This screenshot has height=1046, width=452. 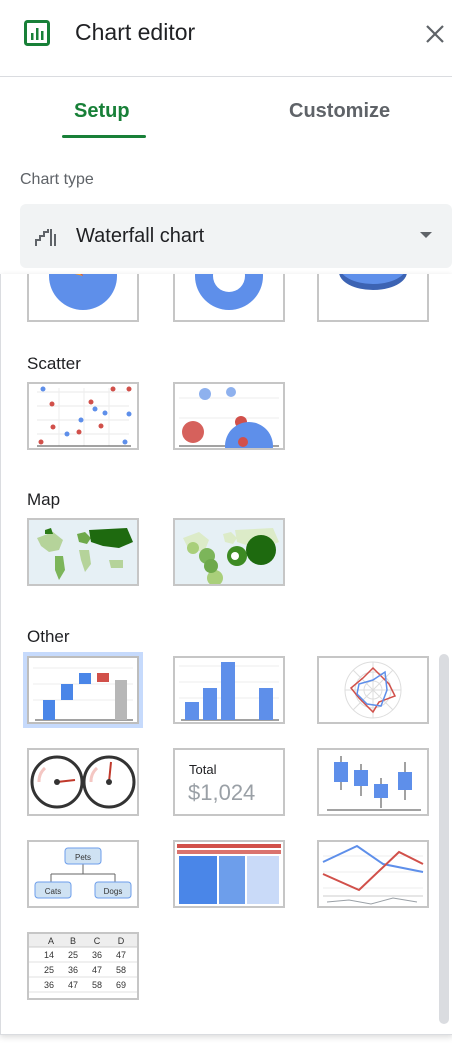 I want to click on donut-chart-option, so click(x=229, y=298).